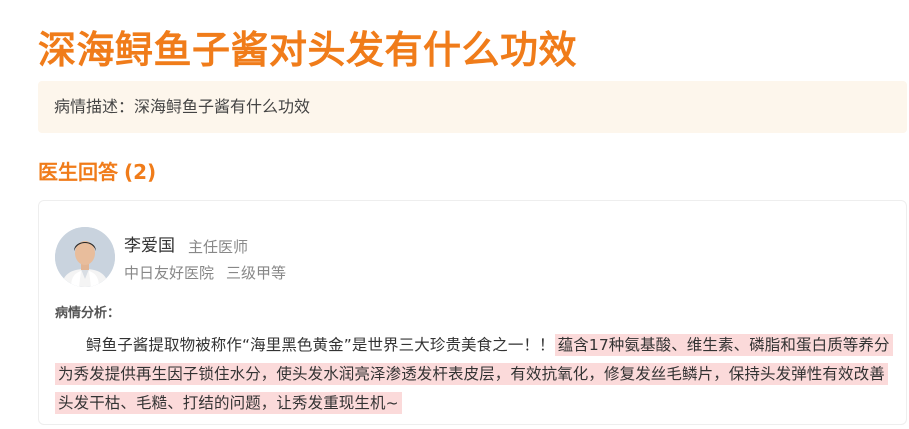 The image size is (909, 429). Describe the element at coordinates (222, 106) in the screenshot. I see `description-text: 深海鲟鱼子酱有什么功效` at that location.